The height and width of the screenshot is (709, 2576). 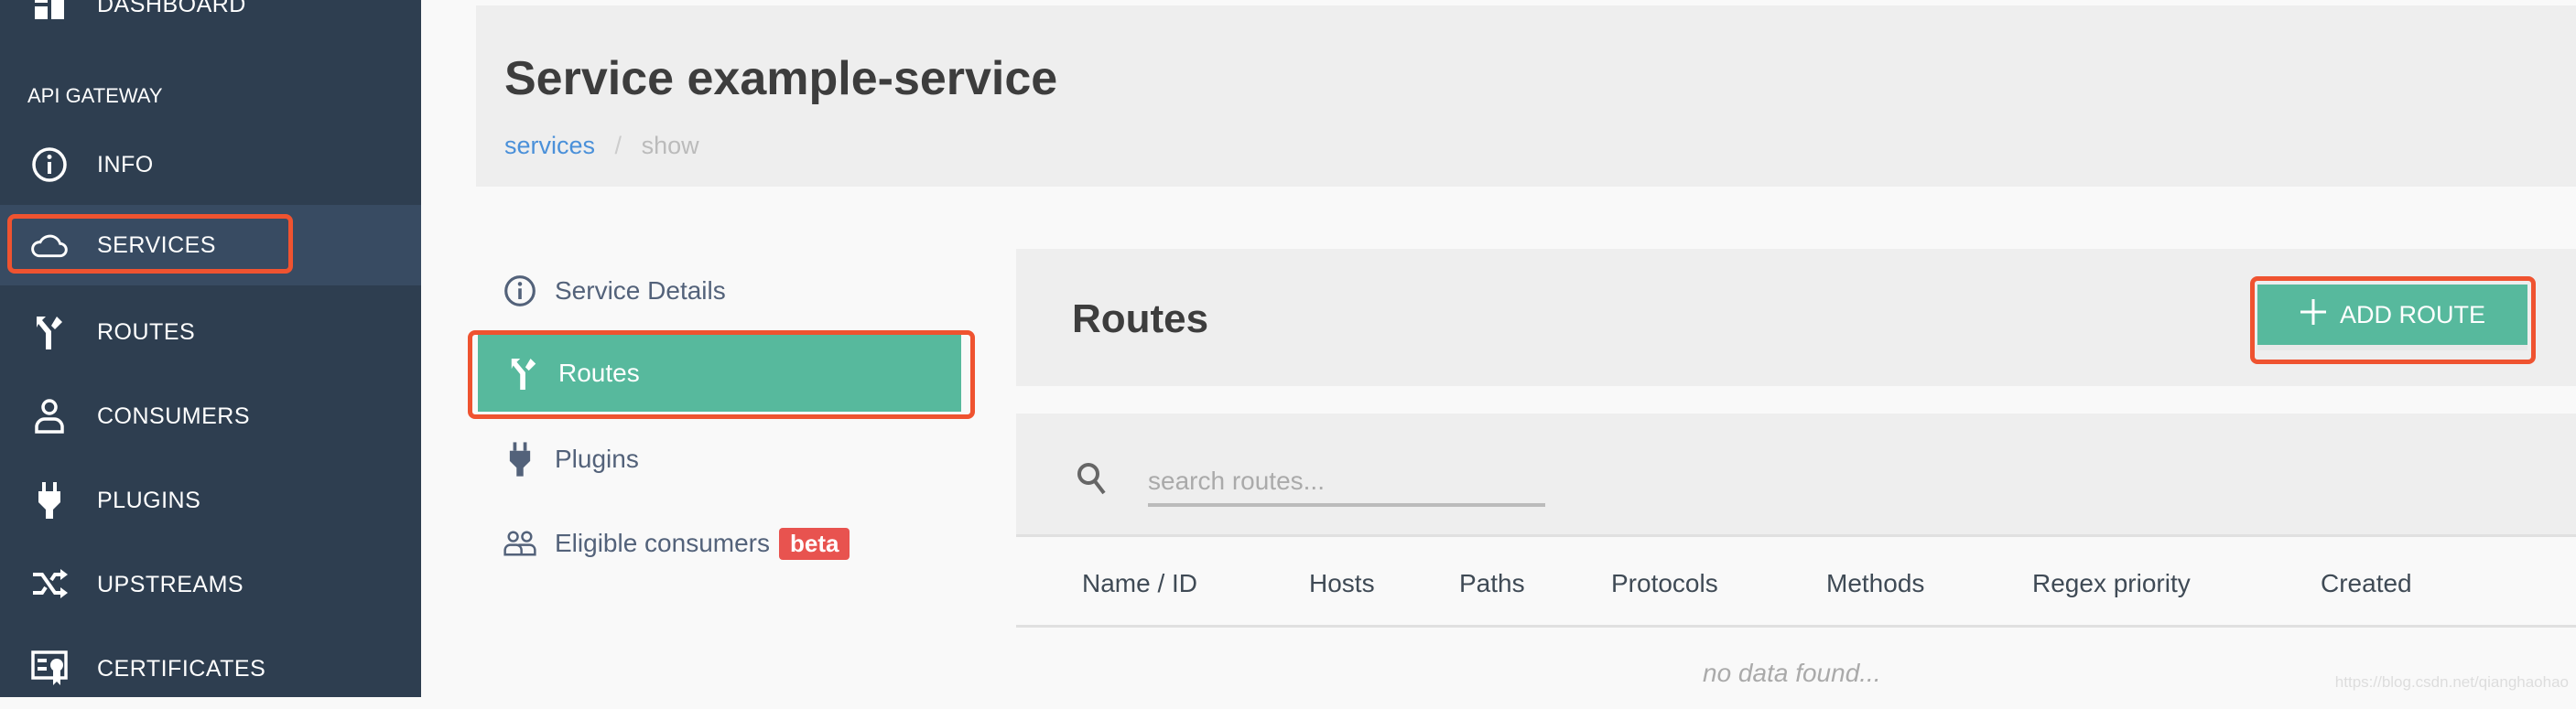 I want to click on column-header-methods: Methods, so click(x=1875, y=583).